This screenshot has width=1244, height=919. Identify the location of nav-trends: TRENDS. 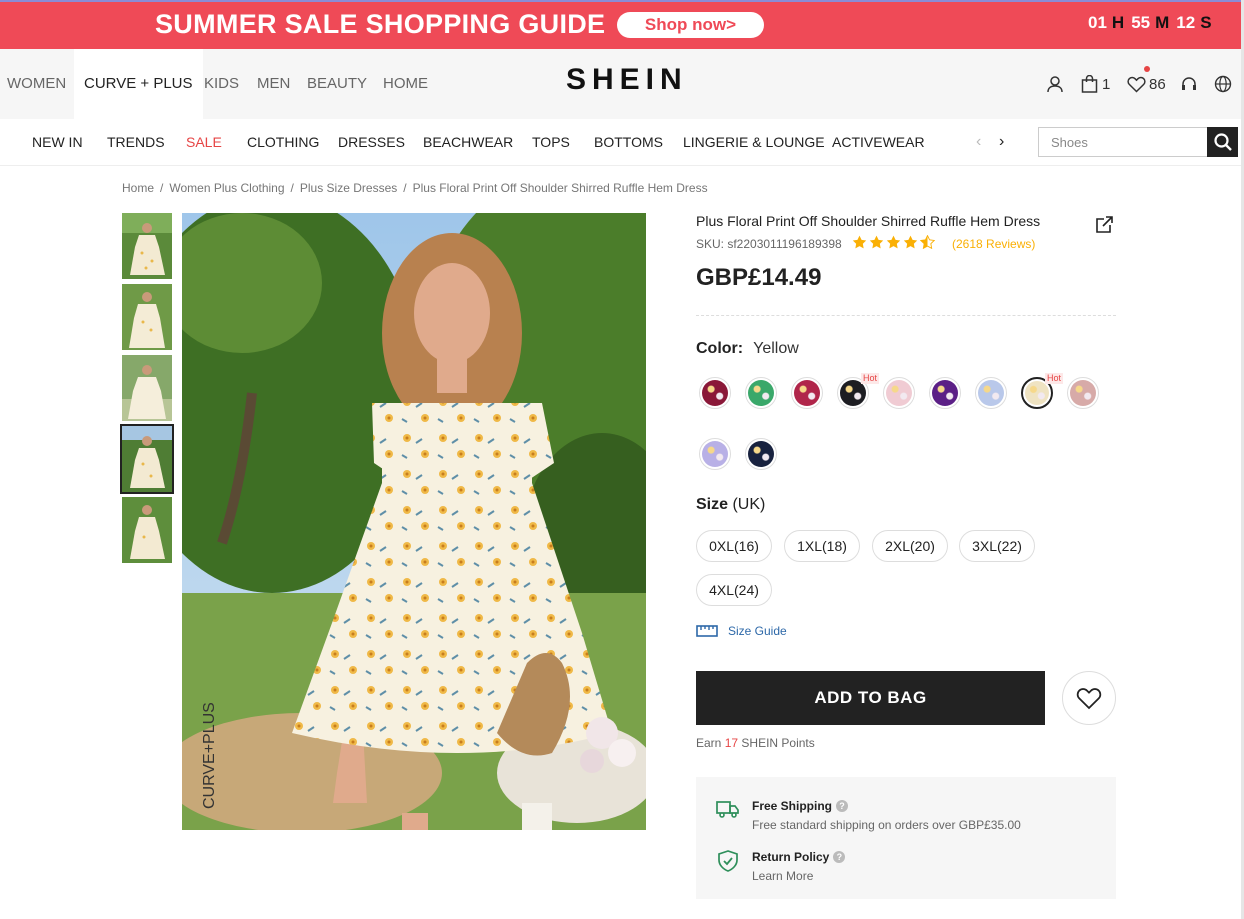
(136, 142).